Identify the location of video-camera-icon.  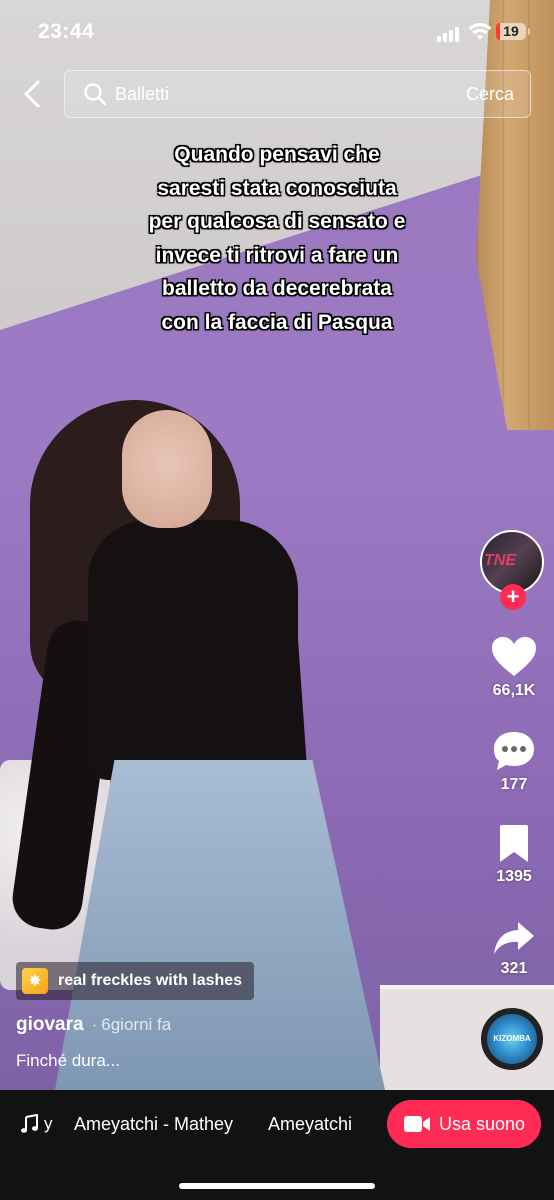
(416, 1124).